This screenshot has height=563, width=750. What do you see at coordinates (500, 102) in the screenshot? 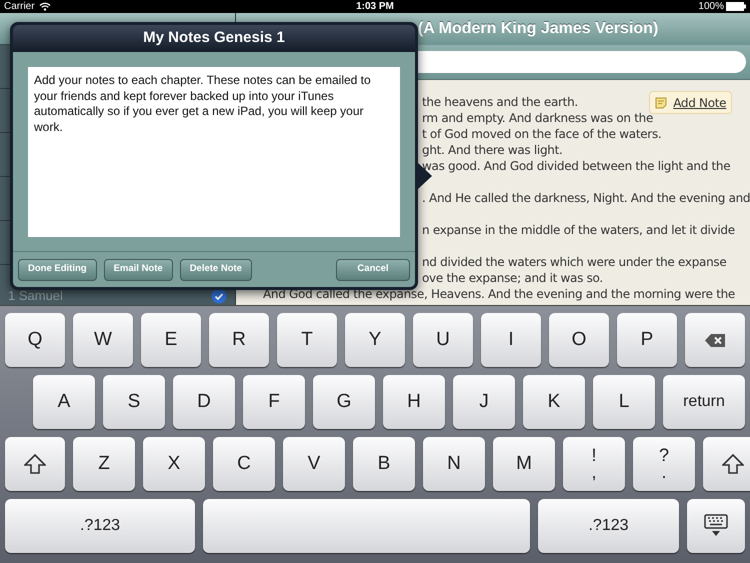
I see `verse-text: the heavens and the earth.` at bounding box center [500, 102].